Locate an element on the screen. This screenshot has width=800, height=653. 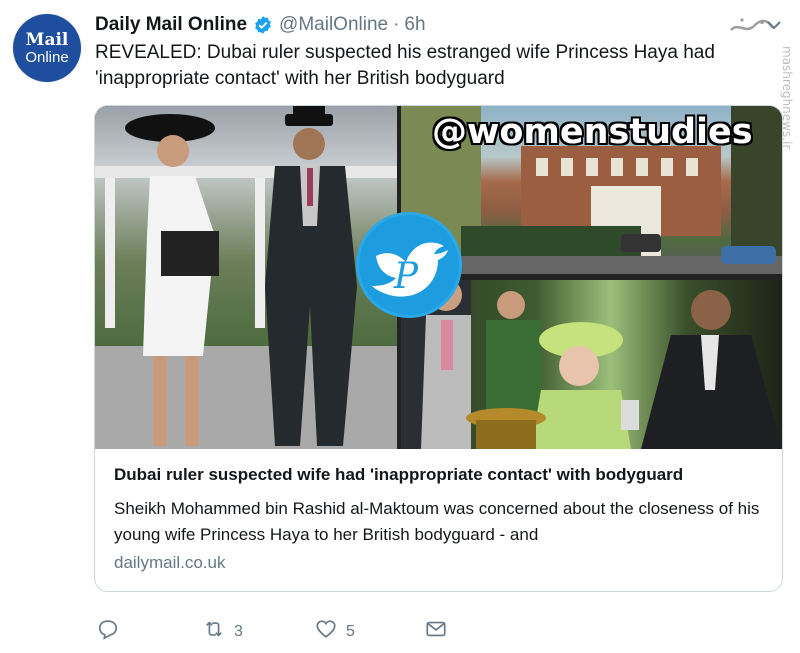
logo-letter: P is located at coordinates (406, 276).